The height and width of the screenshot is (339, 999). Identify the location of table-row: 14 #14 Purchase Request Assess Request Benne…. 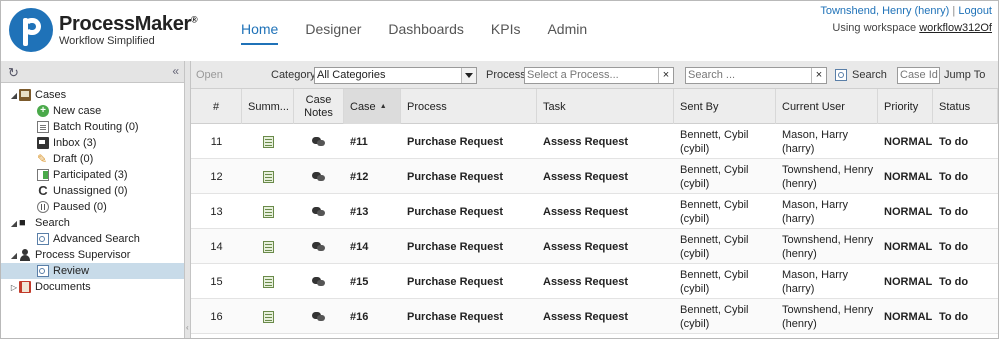
(594, 246).